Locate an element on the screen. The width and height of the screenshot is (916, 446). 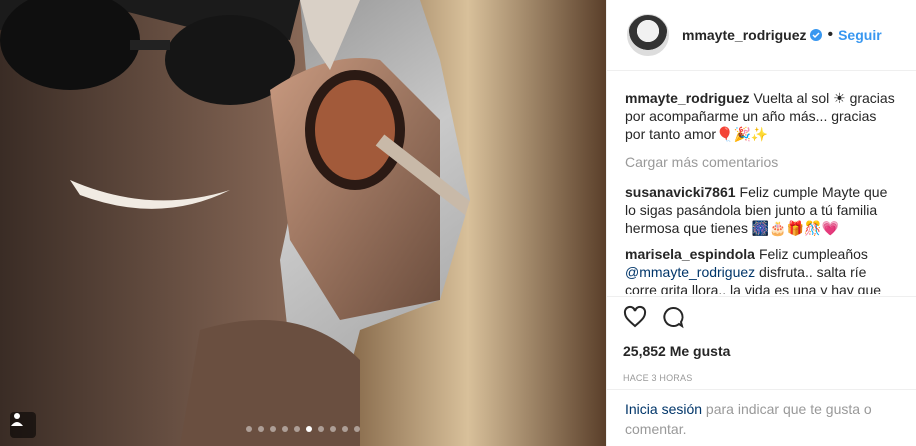
carousel-icon is located at coordinates (23, 425).